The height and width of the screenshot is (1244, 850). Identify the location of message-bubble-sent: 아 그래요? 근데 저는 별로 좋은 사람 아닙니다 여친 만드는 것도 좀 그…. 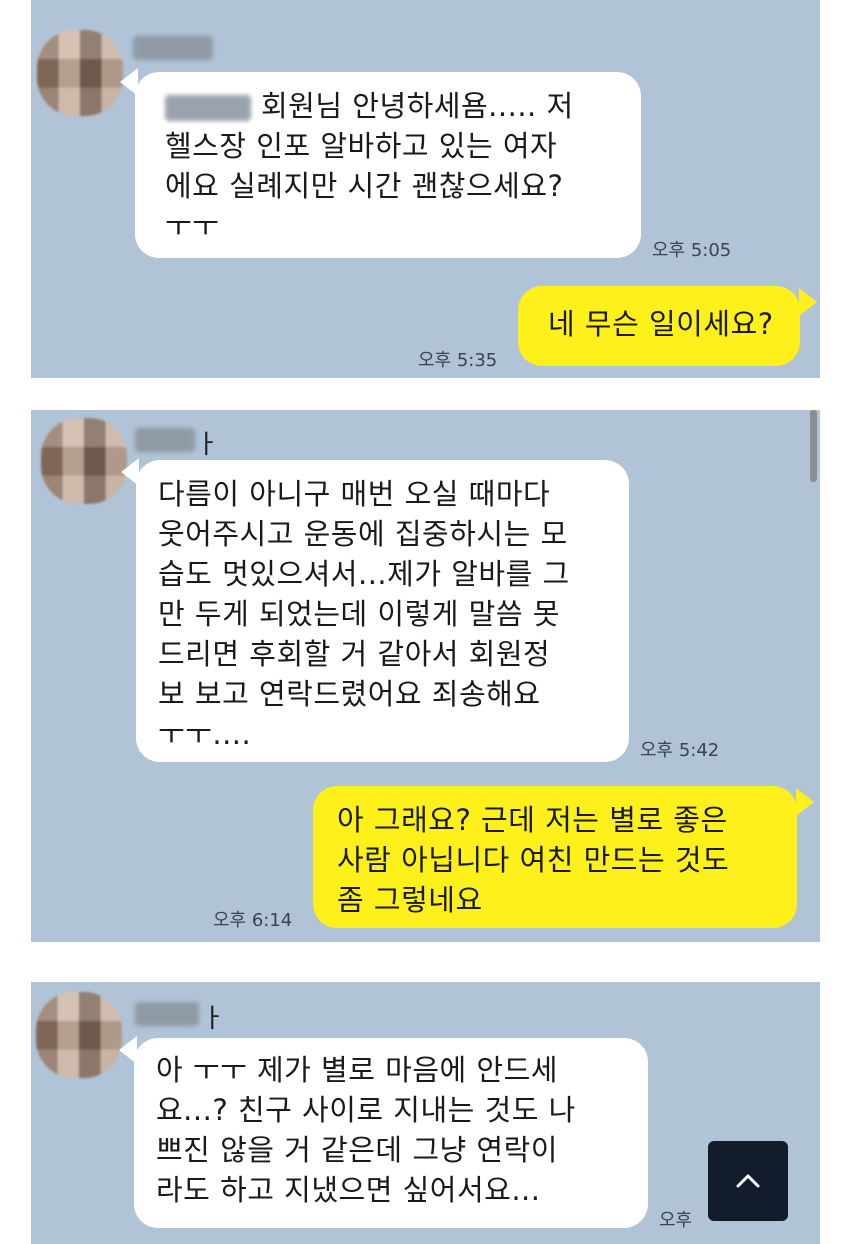
(555, 857).